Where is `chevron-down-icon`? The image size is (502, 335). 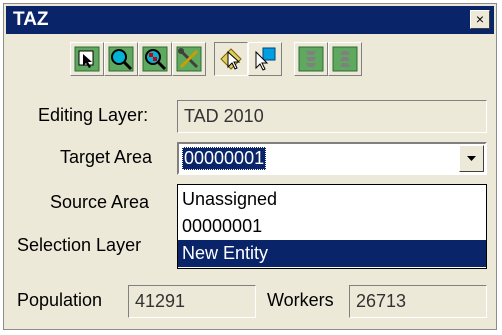 chevron-down-icon is located at coordinates (471, 158).